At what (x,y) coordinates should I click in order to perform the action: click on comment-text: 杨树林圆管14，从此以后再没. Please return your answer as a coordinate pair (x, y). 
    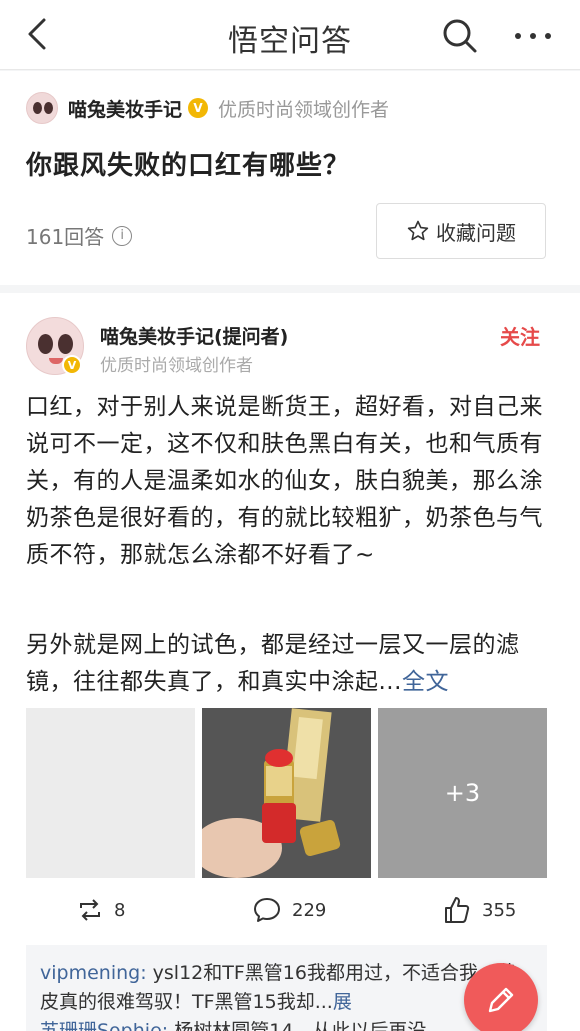
    Looking at the image, I should click on (297, 1025).